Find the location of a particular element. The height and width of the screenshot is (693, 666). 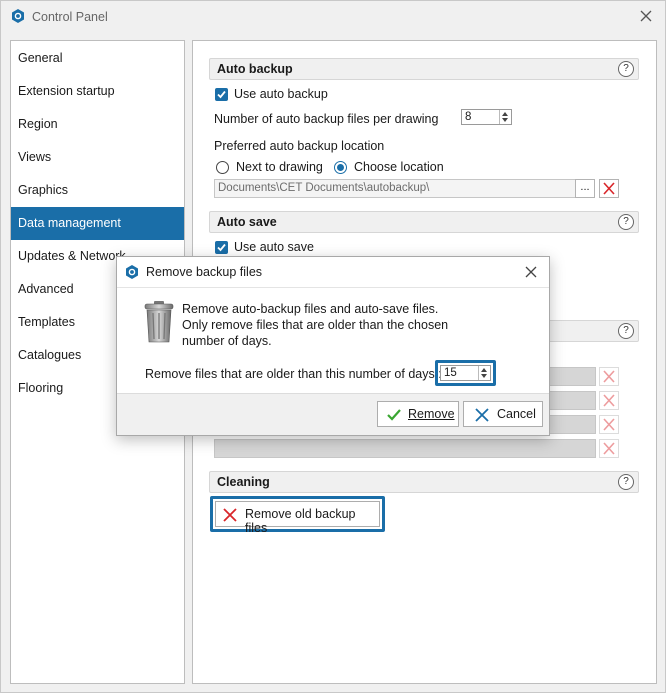

use-auto-backup-checkbox is located at coordinates (221, 94).